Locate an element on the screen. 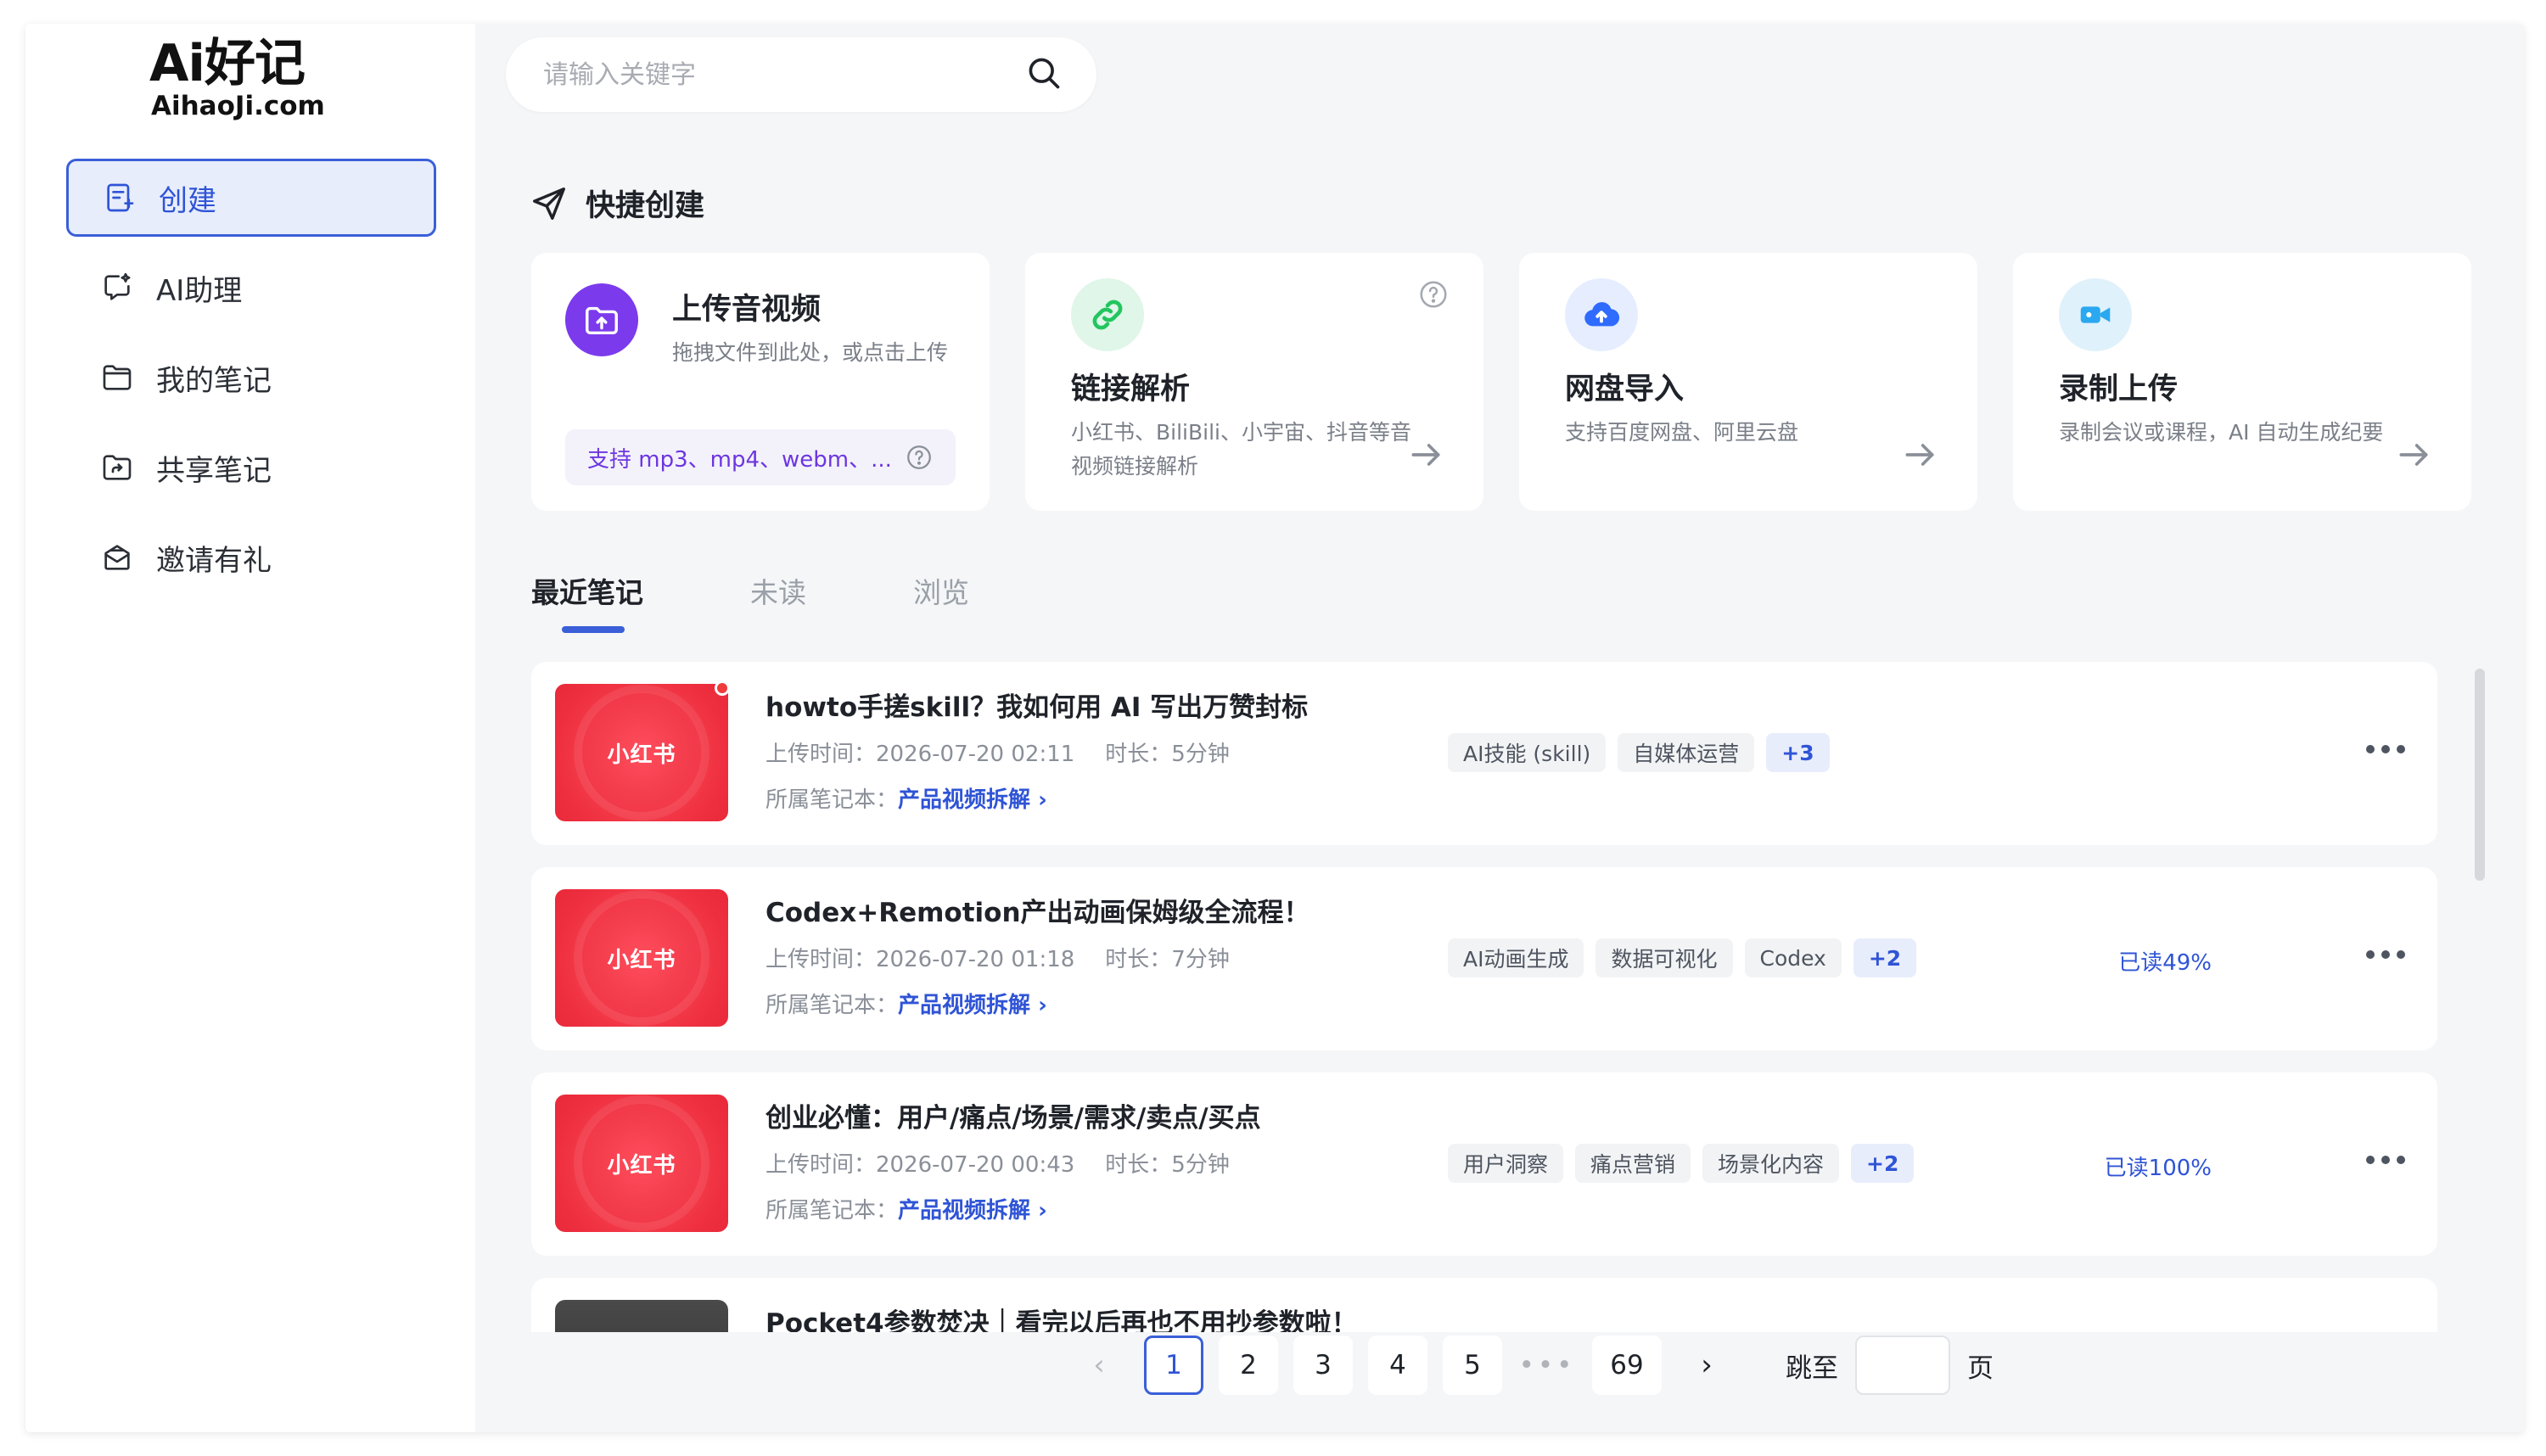 The height and width of the screenshot is (1456, 2546). page-jump: 跳至 页 is located at coordinates (1890, 1365).